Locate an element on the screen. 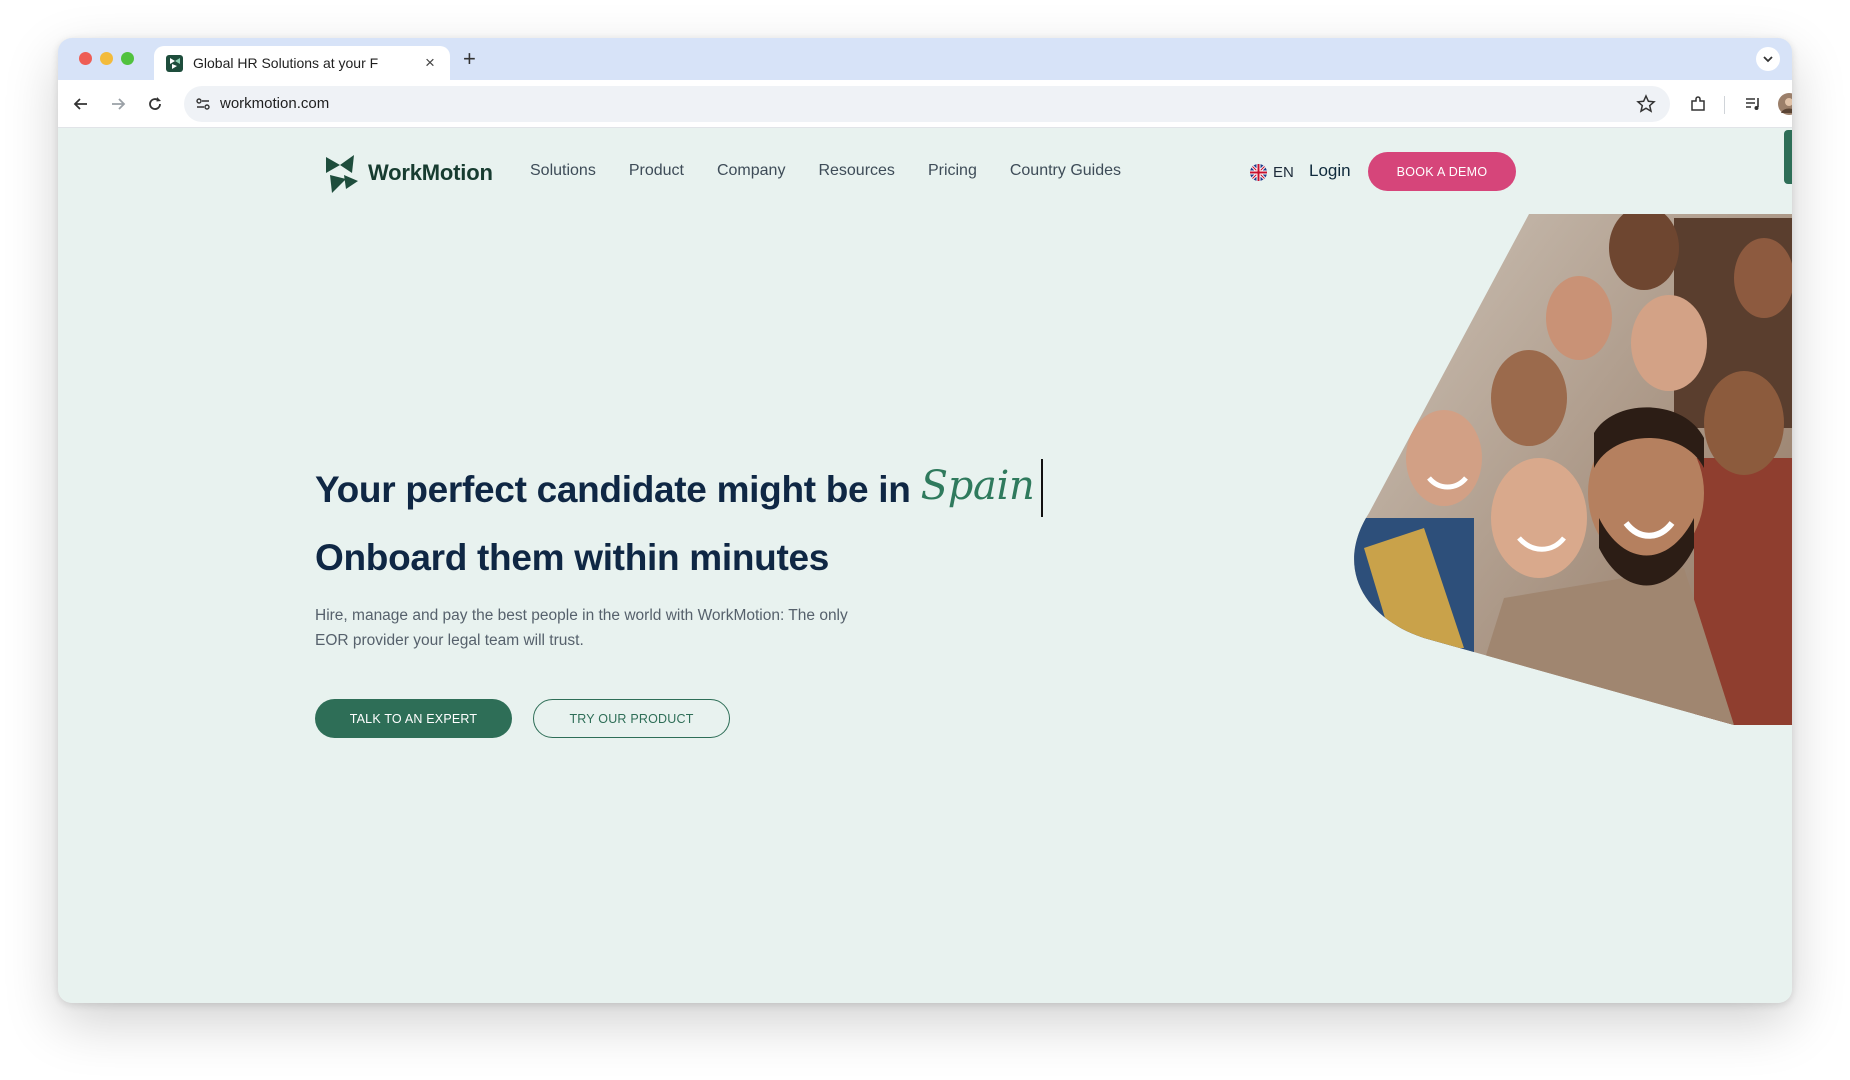 This screenshot has width=1850, height=1080. typing-caret is located at coordinates (1041, 488).